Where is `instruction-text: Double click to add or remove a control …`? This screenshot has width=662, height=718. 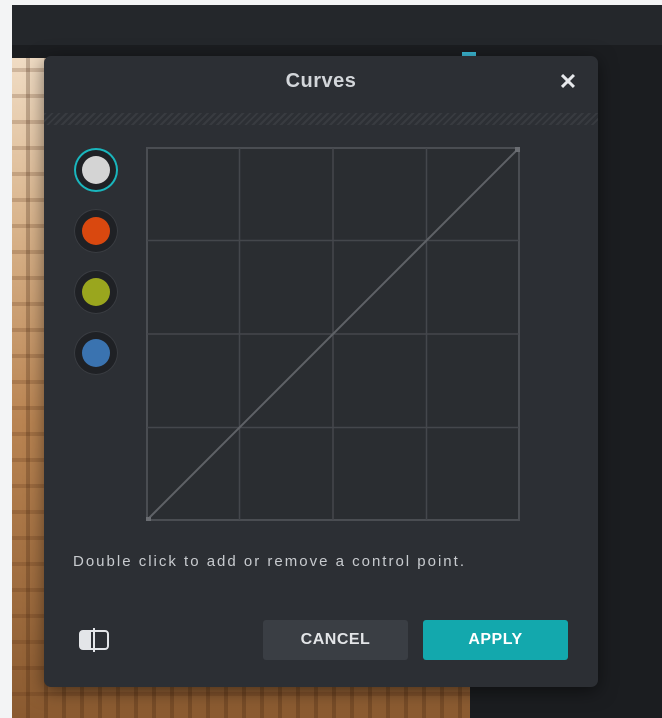
instruction-text: Double click to add or remove a control … is located at coordinates (269, 561).